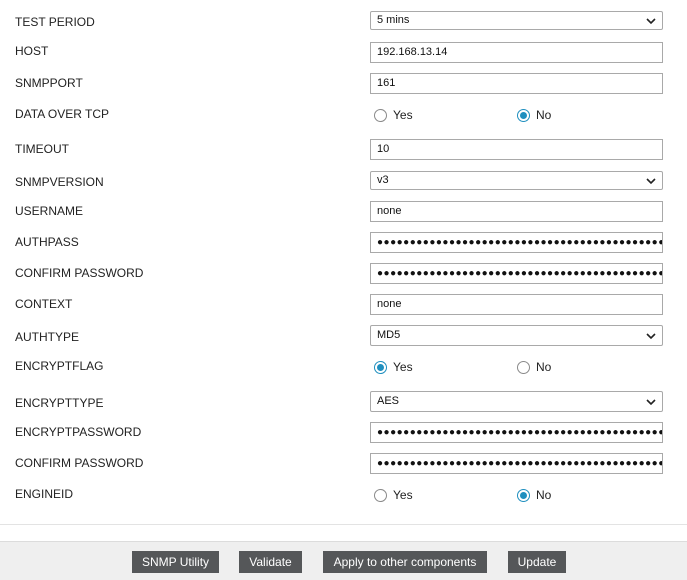 This screenshot has height=580, width=687. What do you see at coordinates (49, 83) in the screenshot?
I see `snmpport-label: SNMPPORT` at bounding box center [49, 83].